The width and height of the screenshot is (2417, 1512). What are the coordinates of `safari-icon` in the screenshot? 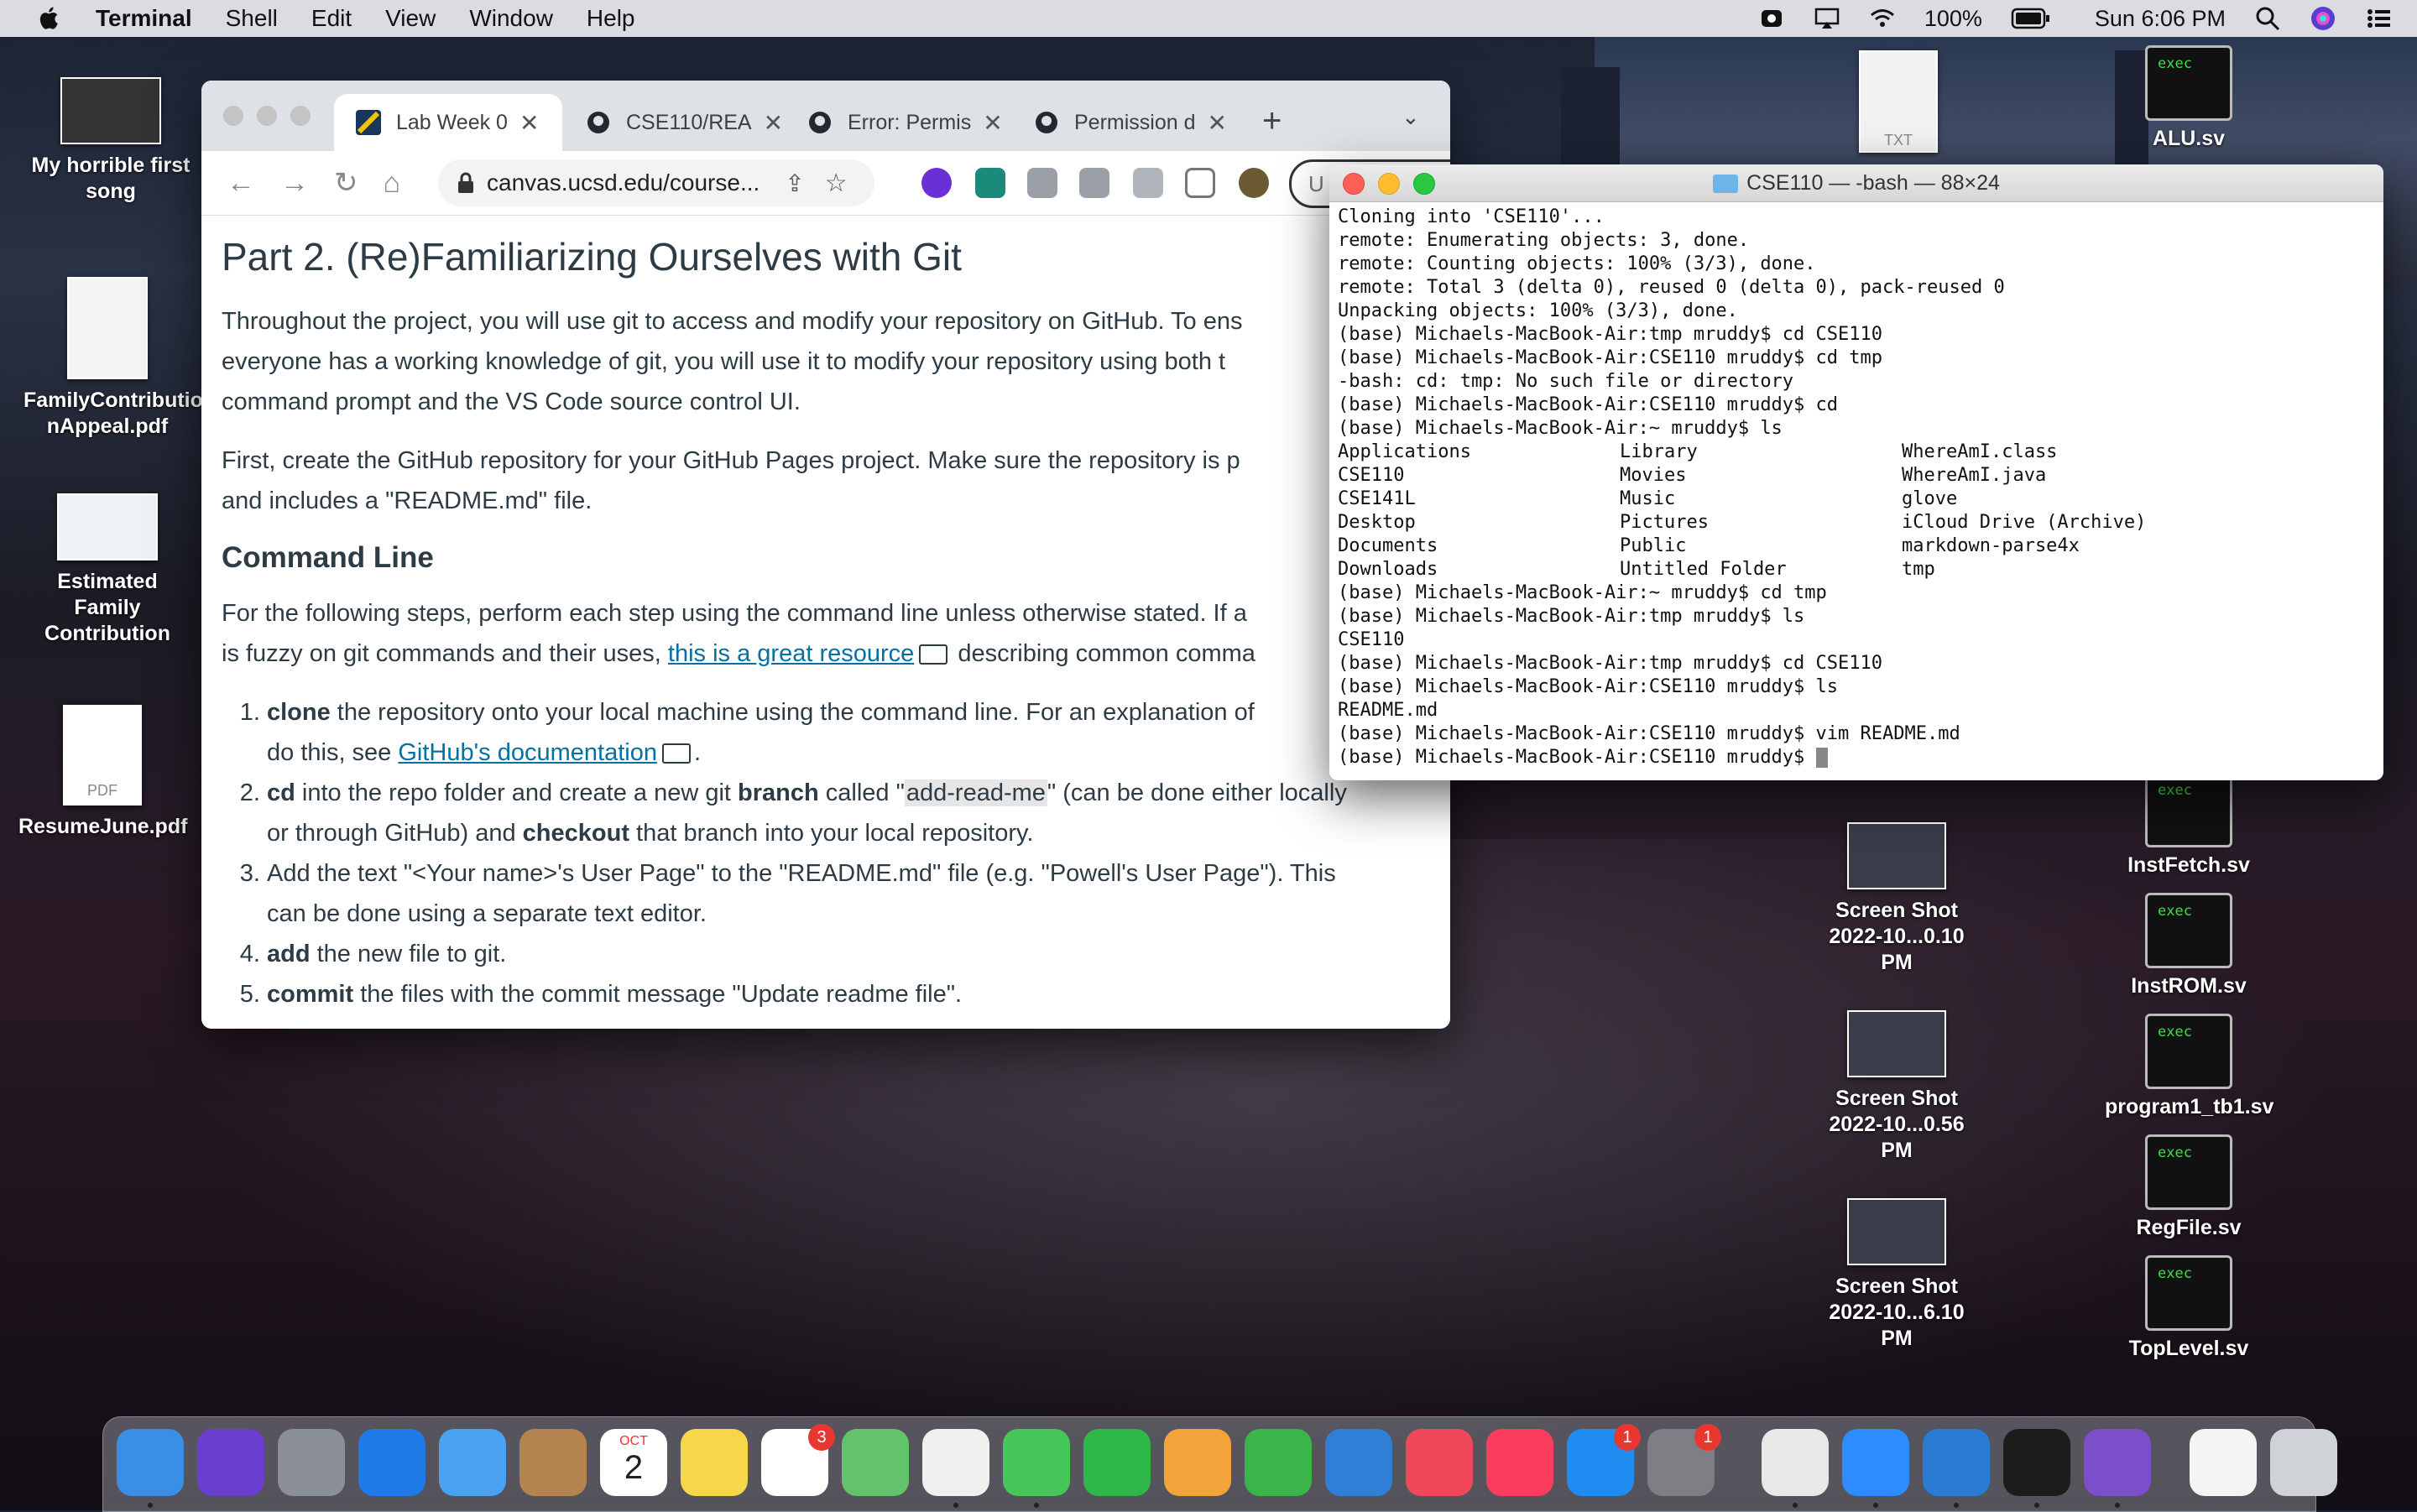 It's located at (391, 1463).